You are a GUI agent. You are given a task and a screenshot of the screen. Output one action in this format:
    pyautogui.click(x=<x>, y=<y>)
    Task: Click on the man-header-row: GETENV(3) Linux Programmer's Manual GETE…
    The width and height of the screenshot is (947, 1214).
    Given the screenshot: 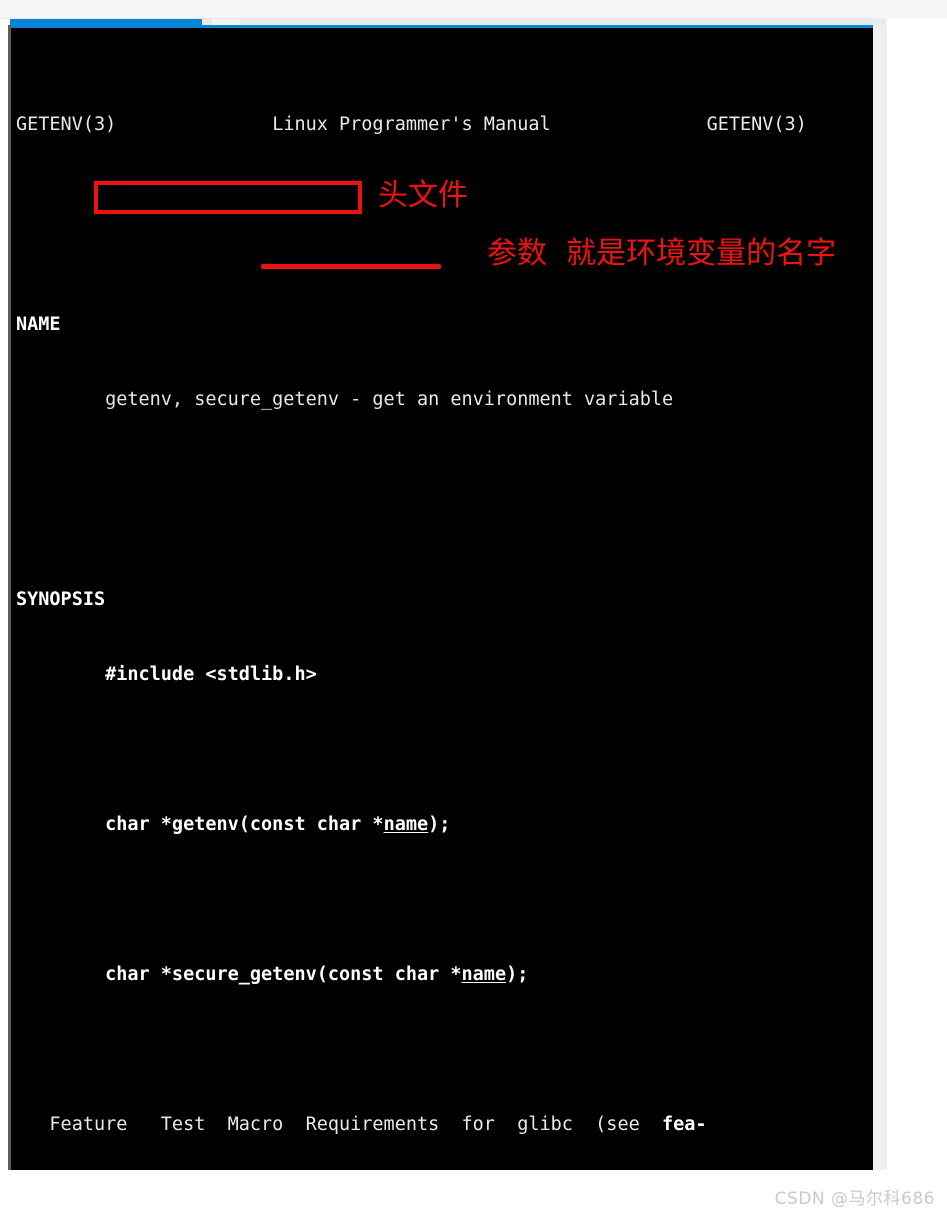 What is the action you would take?
    pyautogui.click(x=441, y=124)
    